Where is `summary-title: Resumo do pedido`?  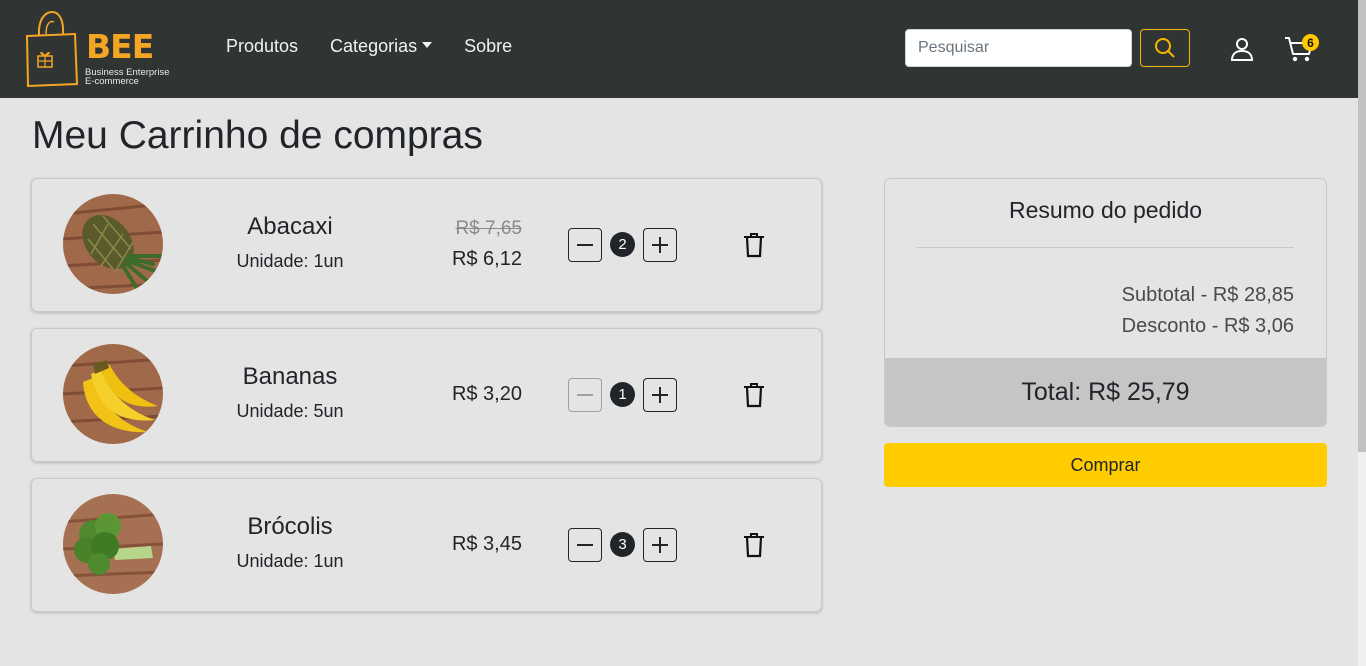
summary-title: Resumo do pedido is located at coordinates (1105, 210).